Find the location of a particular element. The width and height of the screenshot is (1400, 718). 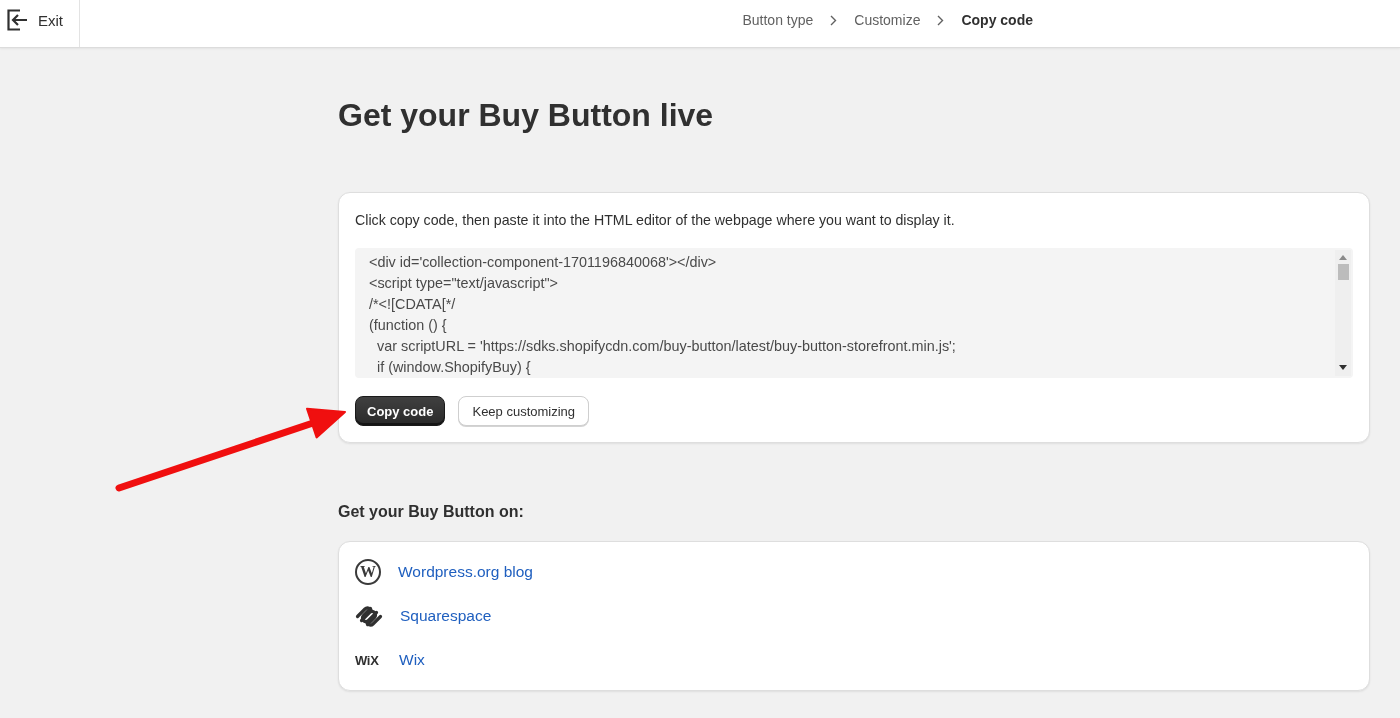

code-line: var scriptURL = 'https://sdks.shopifycdn.com/buy-button/latest/buy-button-storefront.min.js'; is located at coordinates (666, 346).